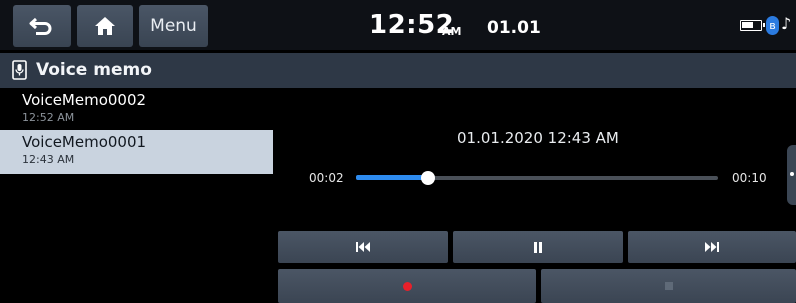 The height and width of the screenshot is (303, 796). Describe the element at coordinates (84, 100) in the screenshot. I see `memo-name: VoiceMemo0002` at that location.